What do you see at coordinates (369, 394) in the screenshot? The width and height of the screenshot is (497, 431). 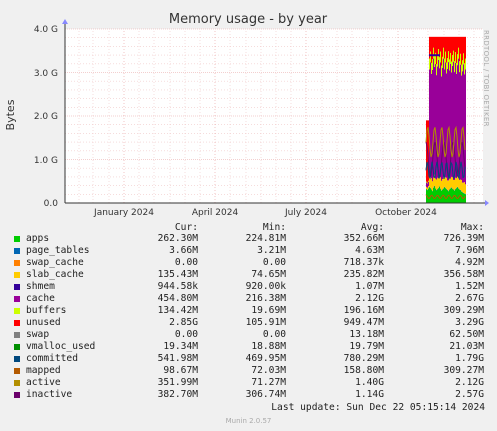 I see `legend-avg: 1.14G` at bounding box center [369, 394].